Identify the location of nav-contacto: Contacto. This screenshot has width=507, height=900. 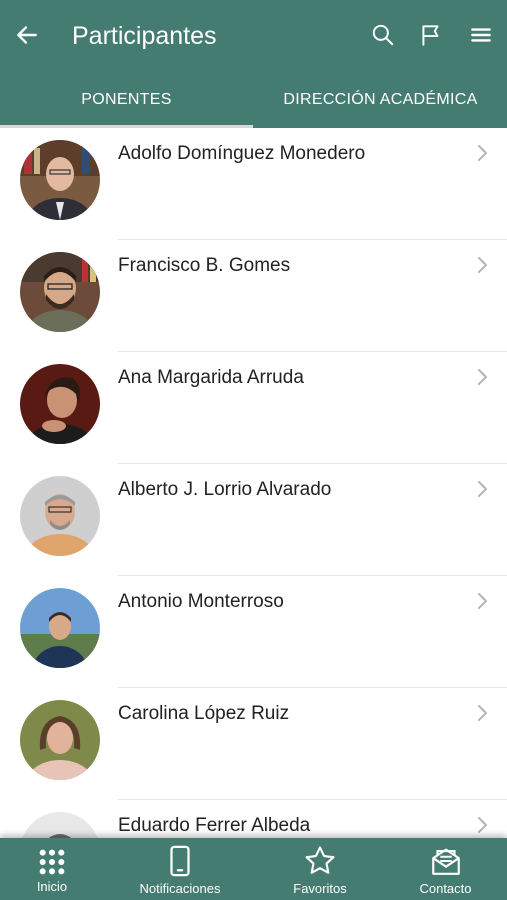
(445, 869).